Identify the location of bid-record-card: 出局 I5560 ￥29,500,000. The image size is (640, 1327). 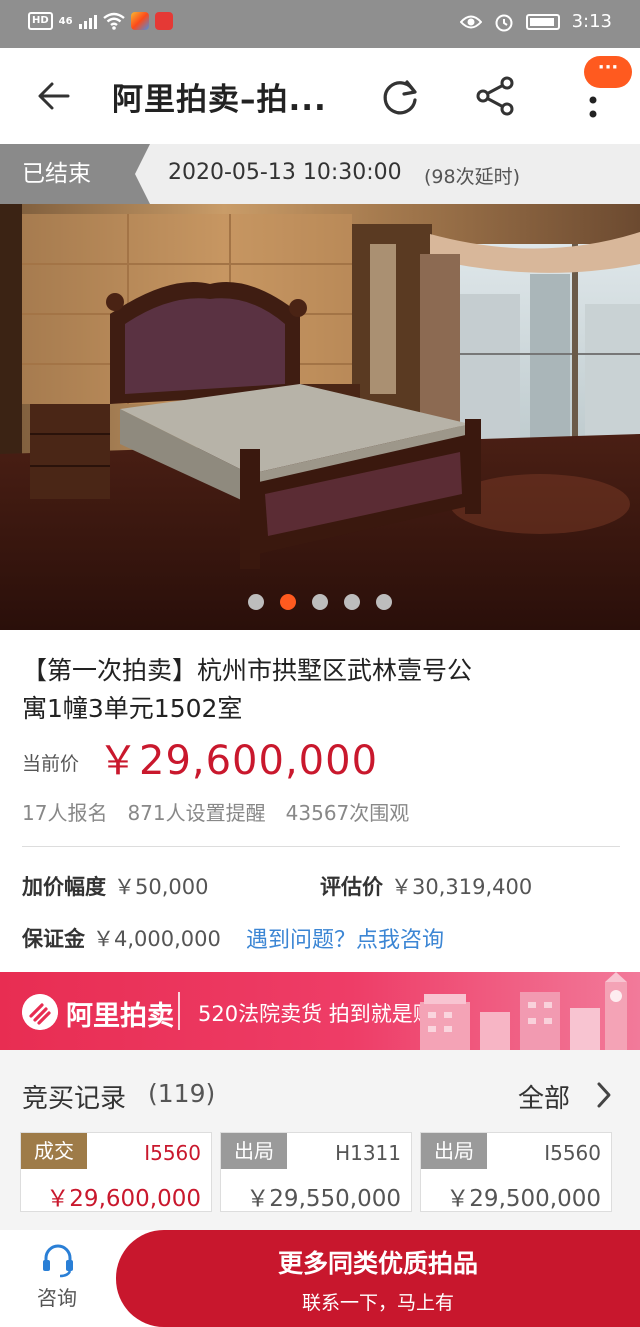
(516, 1172).